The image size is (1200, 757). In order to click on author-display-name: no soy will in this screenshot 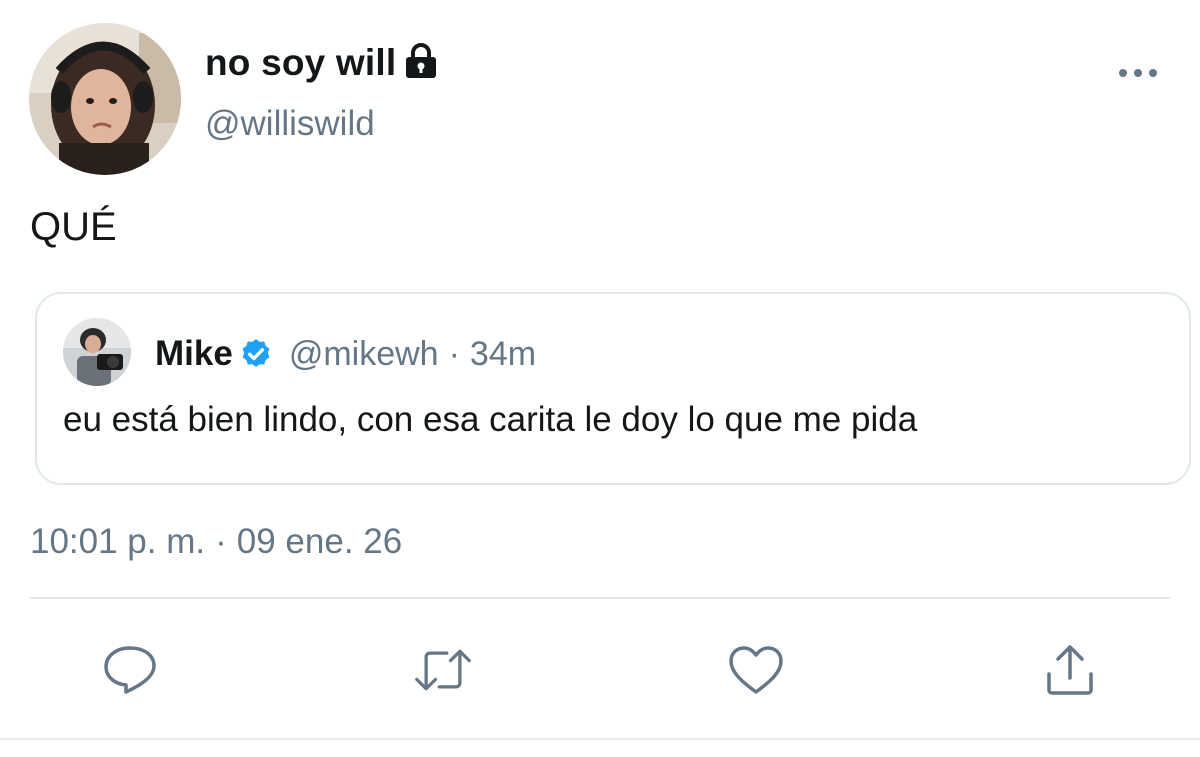, I will do `click(300, 63)`.